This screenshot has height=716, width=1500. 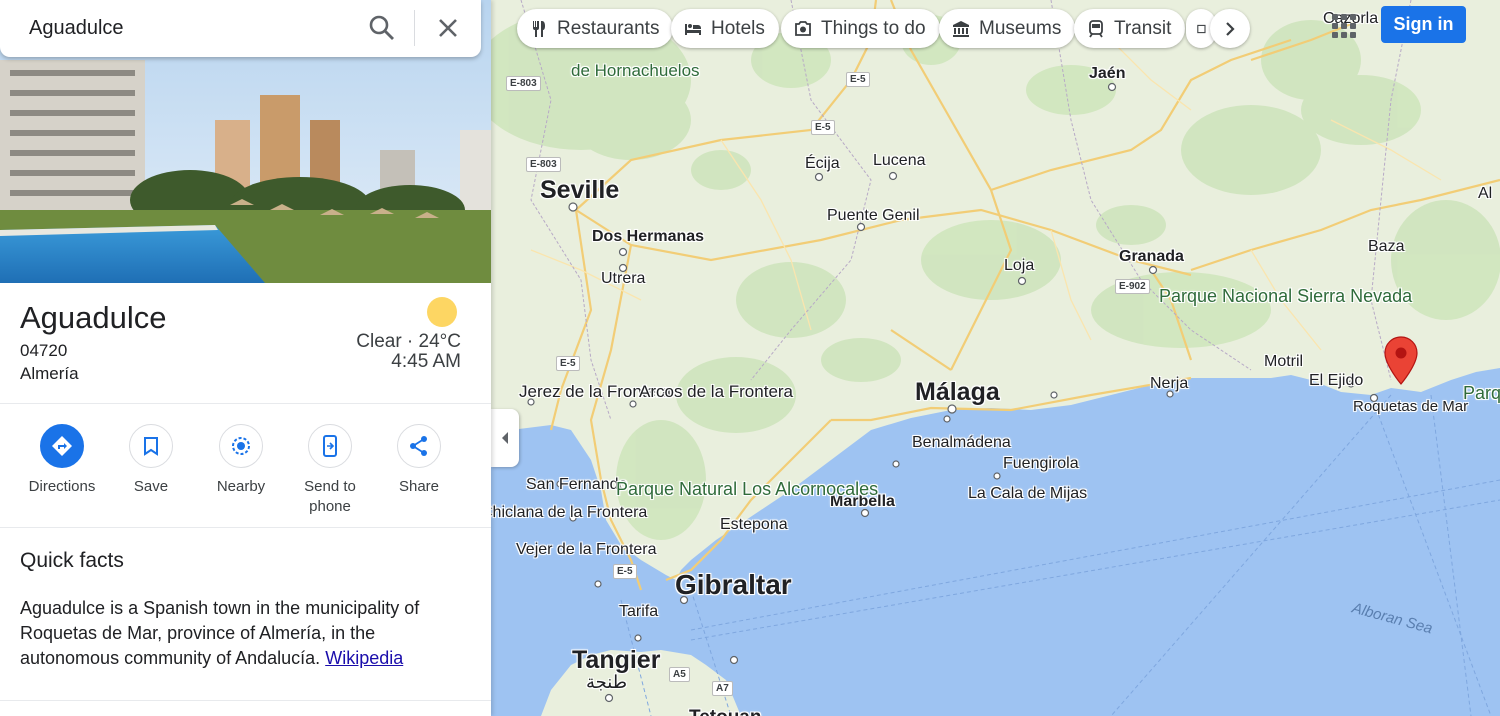 What do you see at coordinates (1284, 361) in the screenshot?
I see `map-label-city: Motril` at bounding box center [1284, 361].